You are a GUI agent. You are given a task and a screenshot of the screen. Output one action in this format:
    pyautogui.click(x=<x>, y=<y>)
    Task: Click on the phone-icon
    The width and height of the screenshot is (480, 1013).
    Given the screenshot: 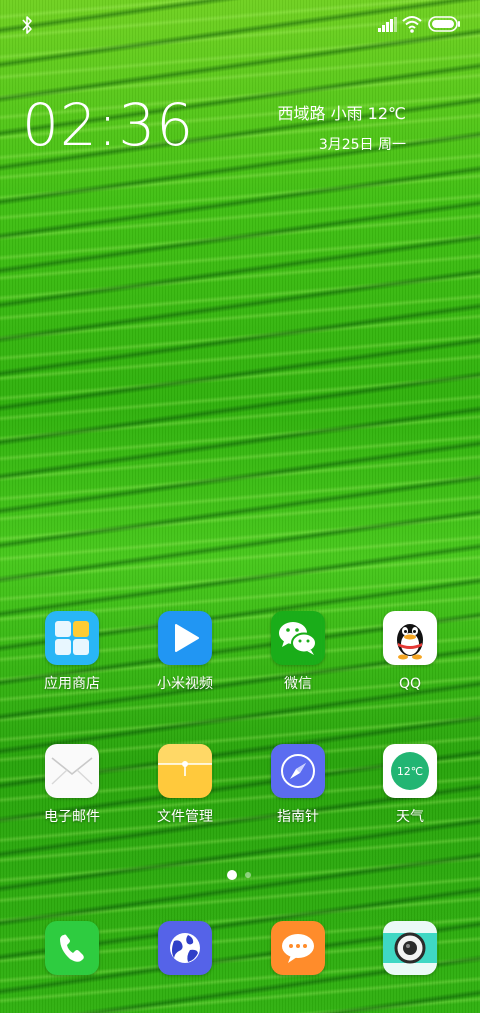 What is the action you would take?
    pyautogui.click(x=72, y=948)
    